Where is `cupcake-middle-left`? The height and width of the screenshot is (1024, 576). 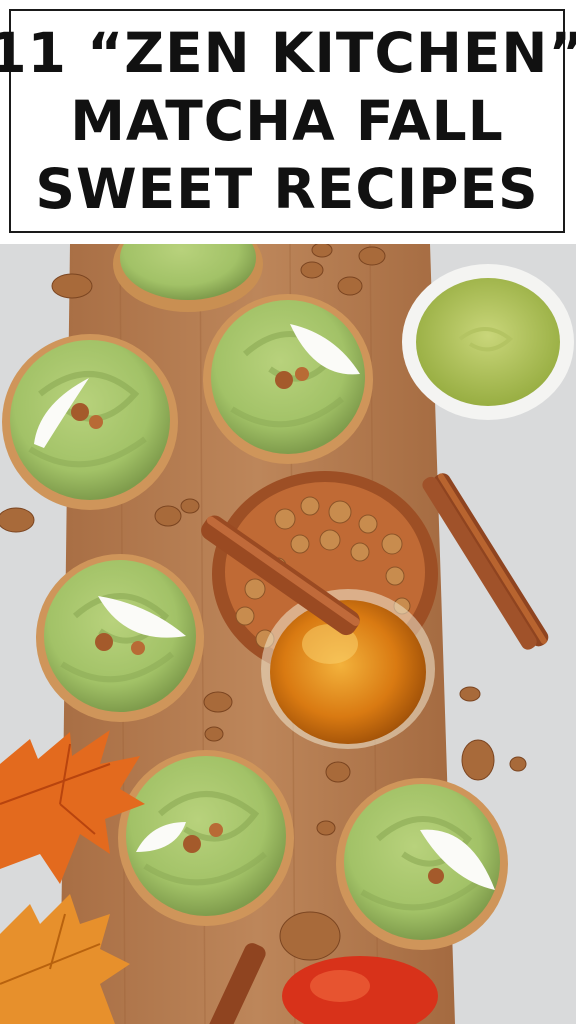
cupcake-middle-left is located at coordinates (120, 638).